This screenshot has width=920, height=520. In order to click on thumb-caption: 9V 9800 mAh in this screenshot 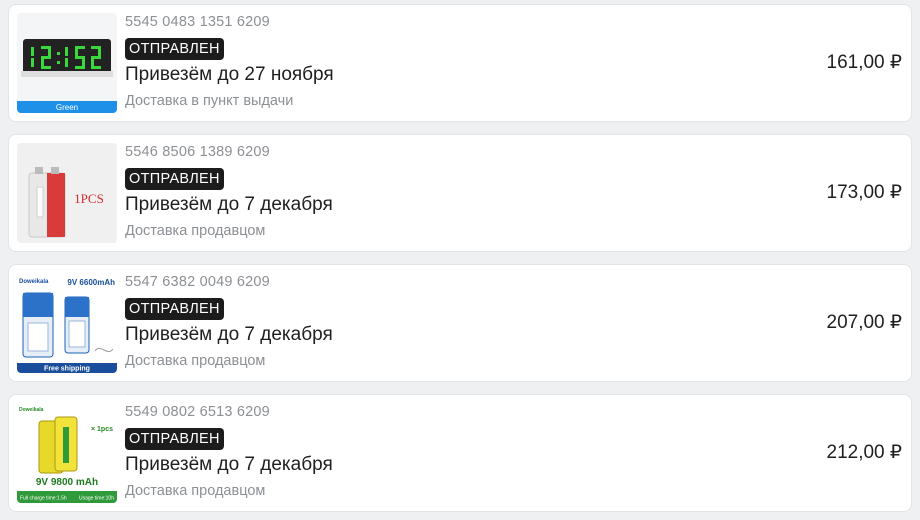, I will do `click(67, 482)`.